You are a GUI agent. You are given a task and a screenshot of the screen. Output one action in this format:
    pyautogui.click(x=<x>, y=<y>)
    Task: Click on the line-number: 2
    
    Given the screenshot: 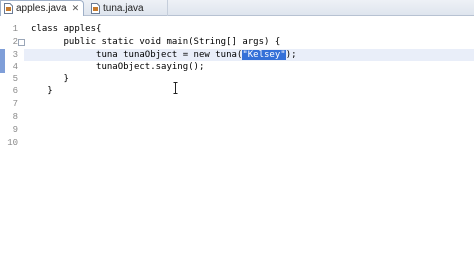 What is the action you would take?
    pyautogui.click(x=15, y=42)
    